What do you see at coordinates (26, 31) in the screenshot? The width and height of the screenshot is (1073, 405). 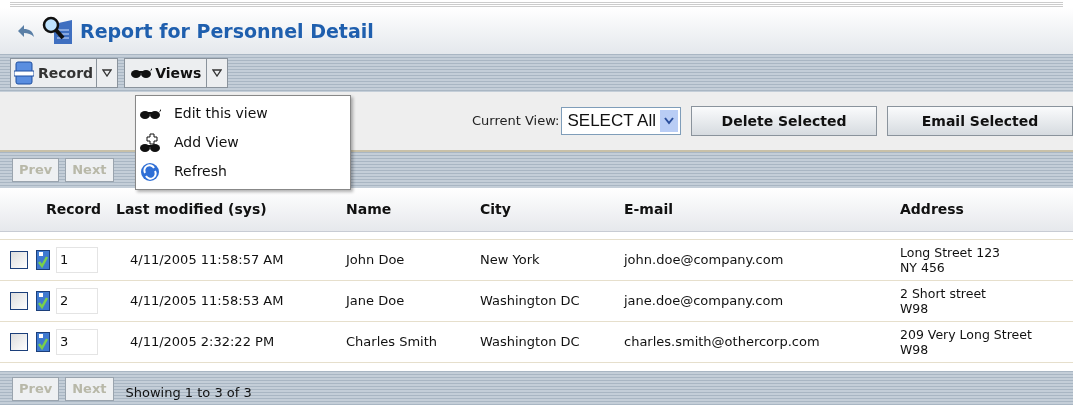 I see `back-arrow-icon` at bounding box center [26, 31].